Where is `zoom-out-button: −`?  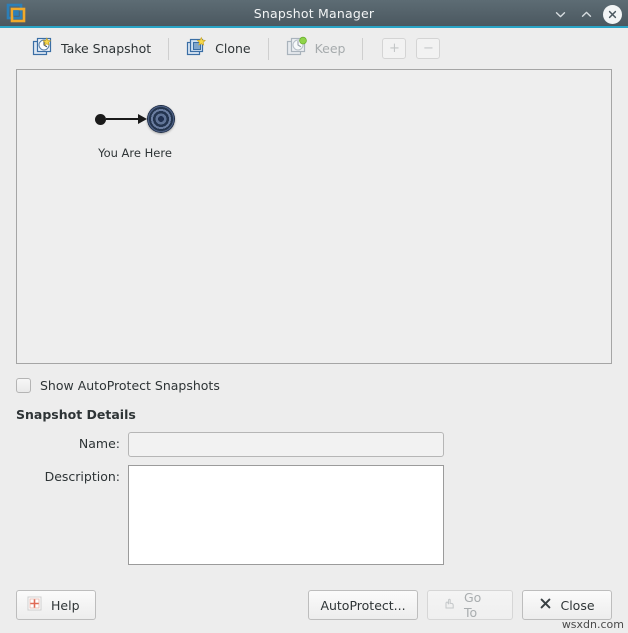 zoom-out-button: − is located at coordinates (428, 48).